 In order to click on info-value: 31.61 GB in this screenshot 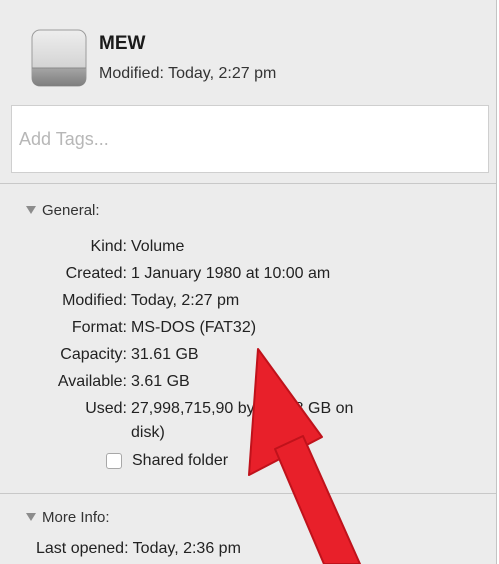, I will do `click(165, 354)`.